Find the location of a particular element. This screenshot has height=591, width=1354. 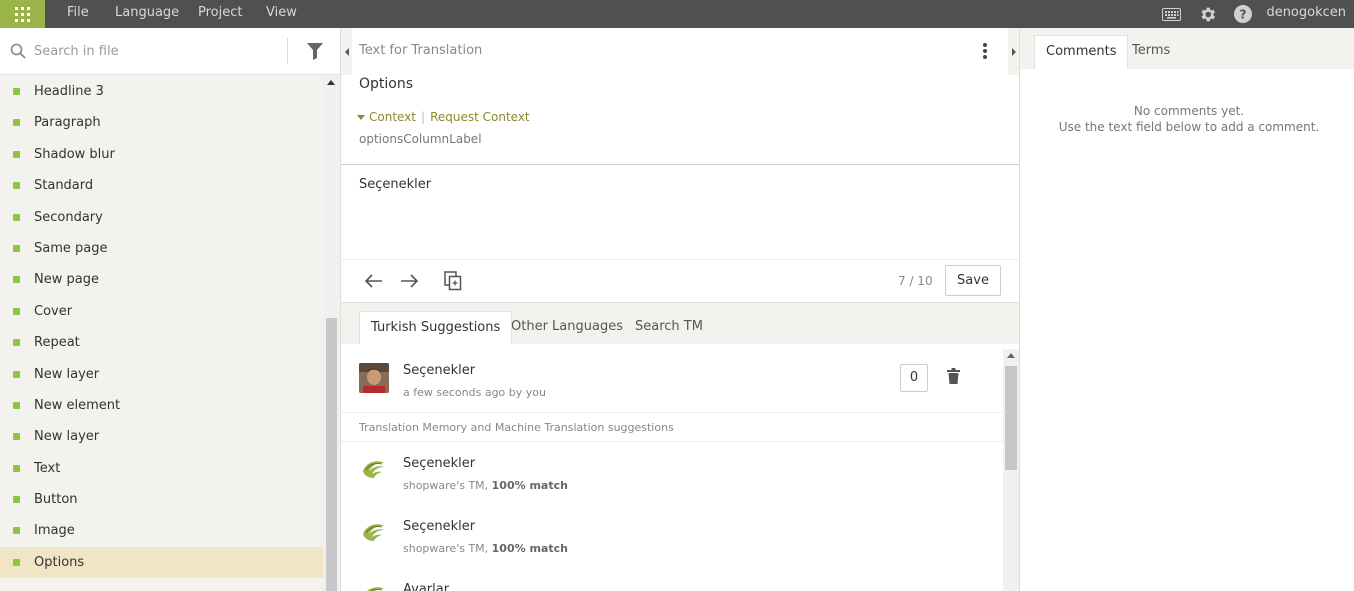

username: denogokcen is located at coordinates (1306, 12).